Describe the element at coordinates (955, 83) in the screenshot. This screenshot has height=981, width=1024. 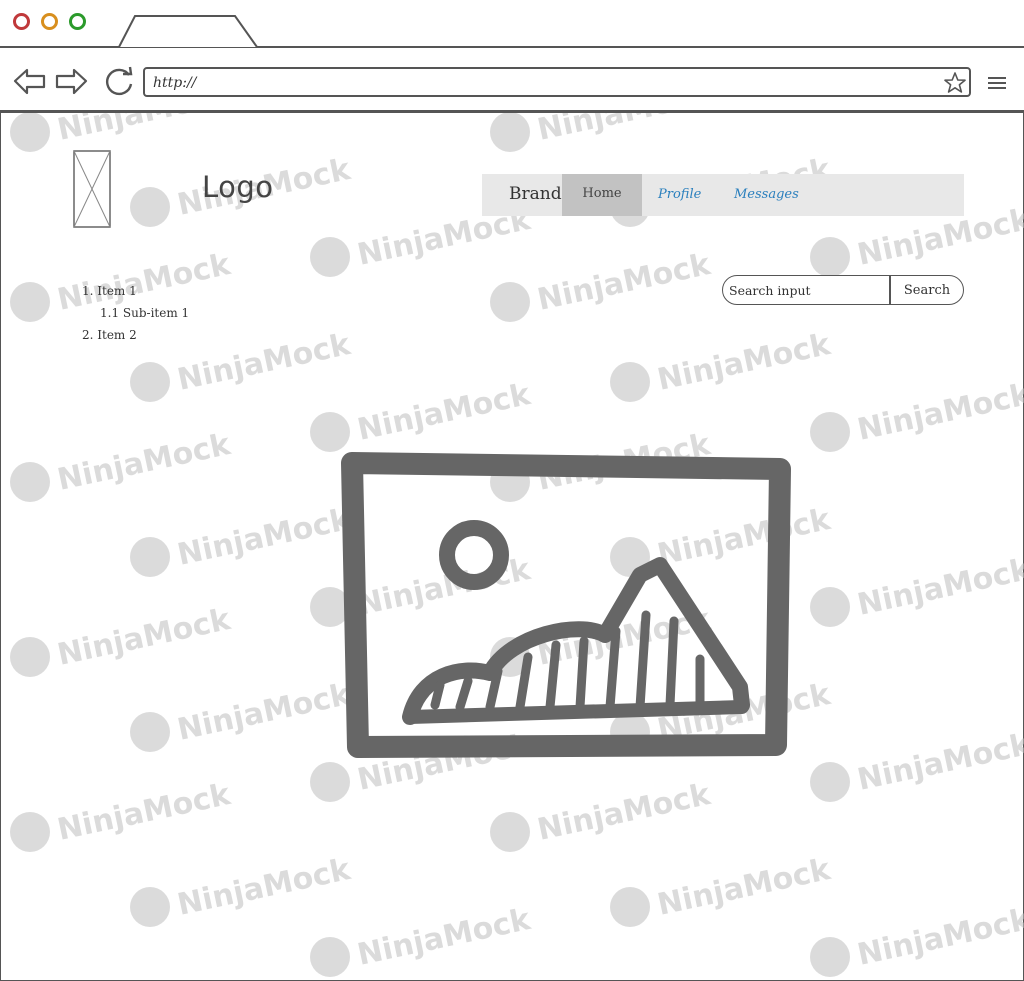
I see `bookmark-star-icon` at that location.